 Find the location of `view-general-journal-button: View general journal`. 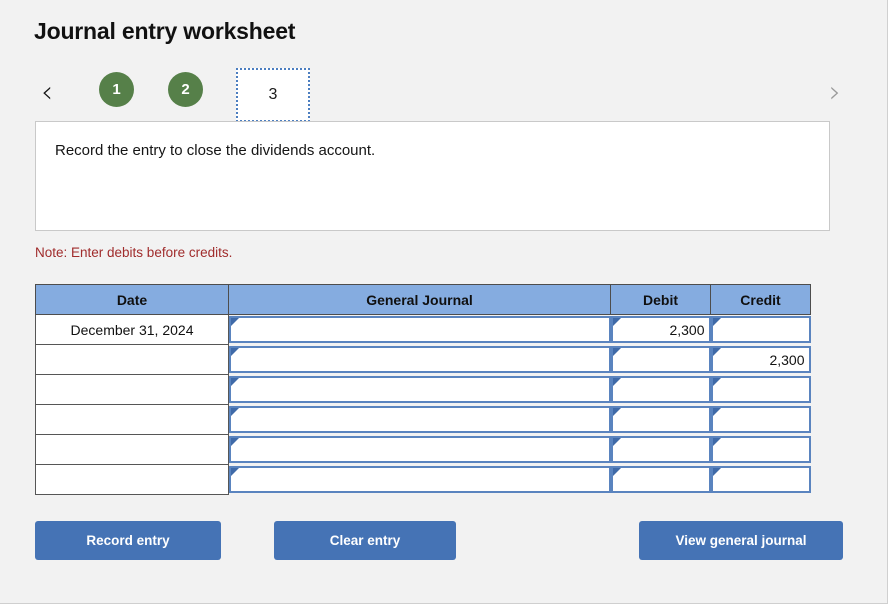

view-general-journal-button: View general journal is located at coordinates (741, 540).